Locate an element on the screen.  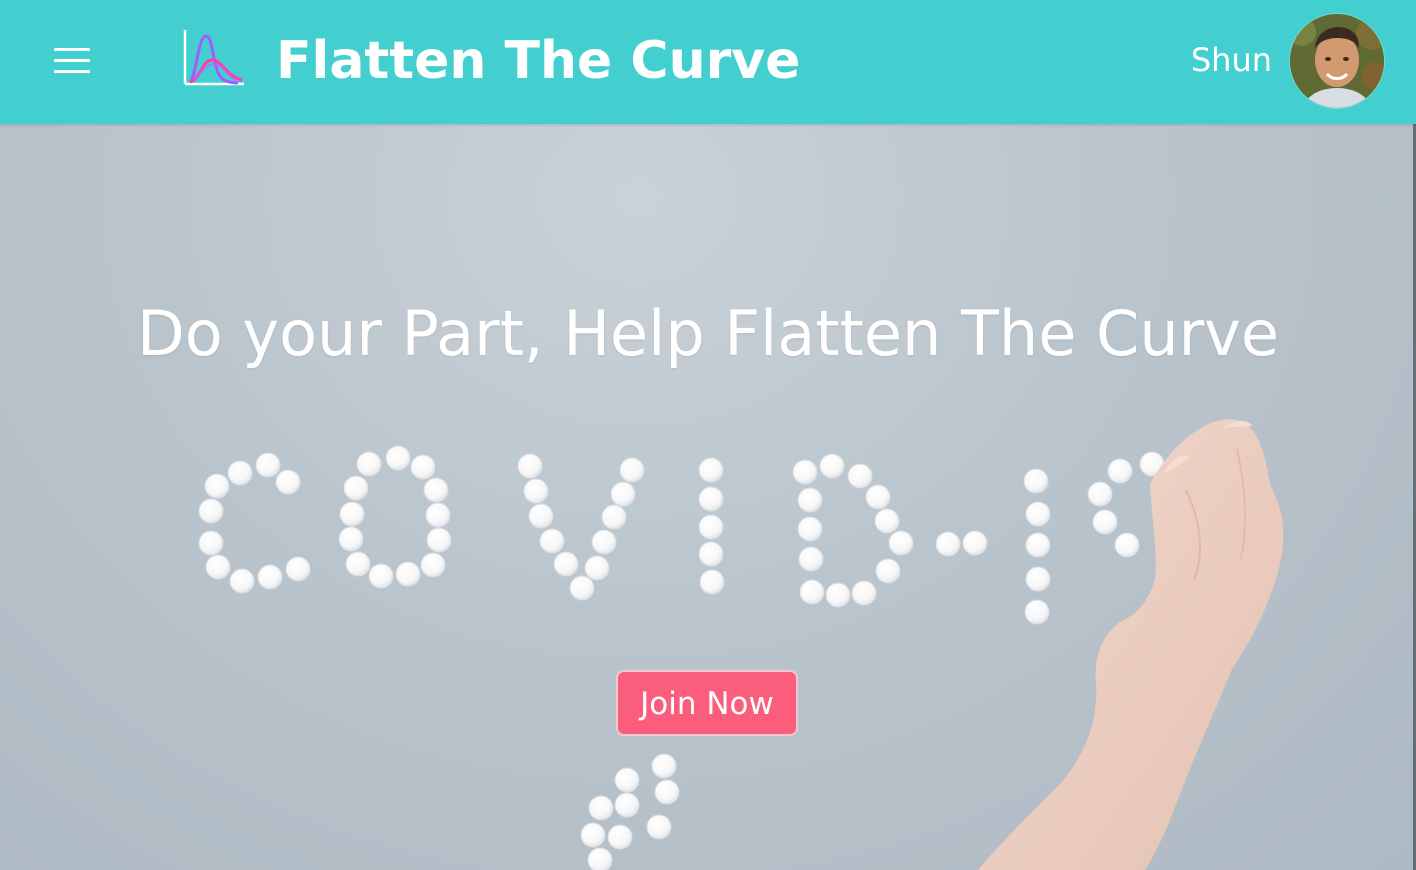
join-now-button: Join Now is located at coordinates (707, 703).